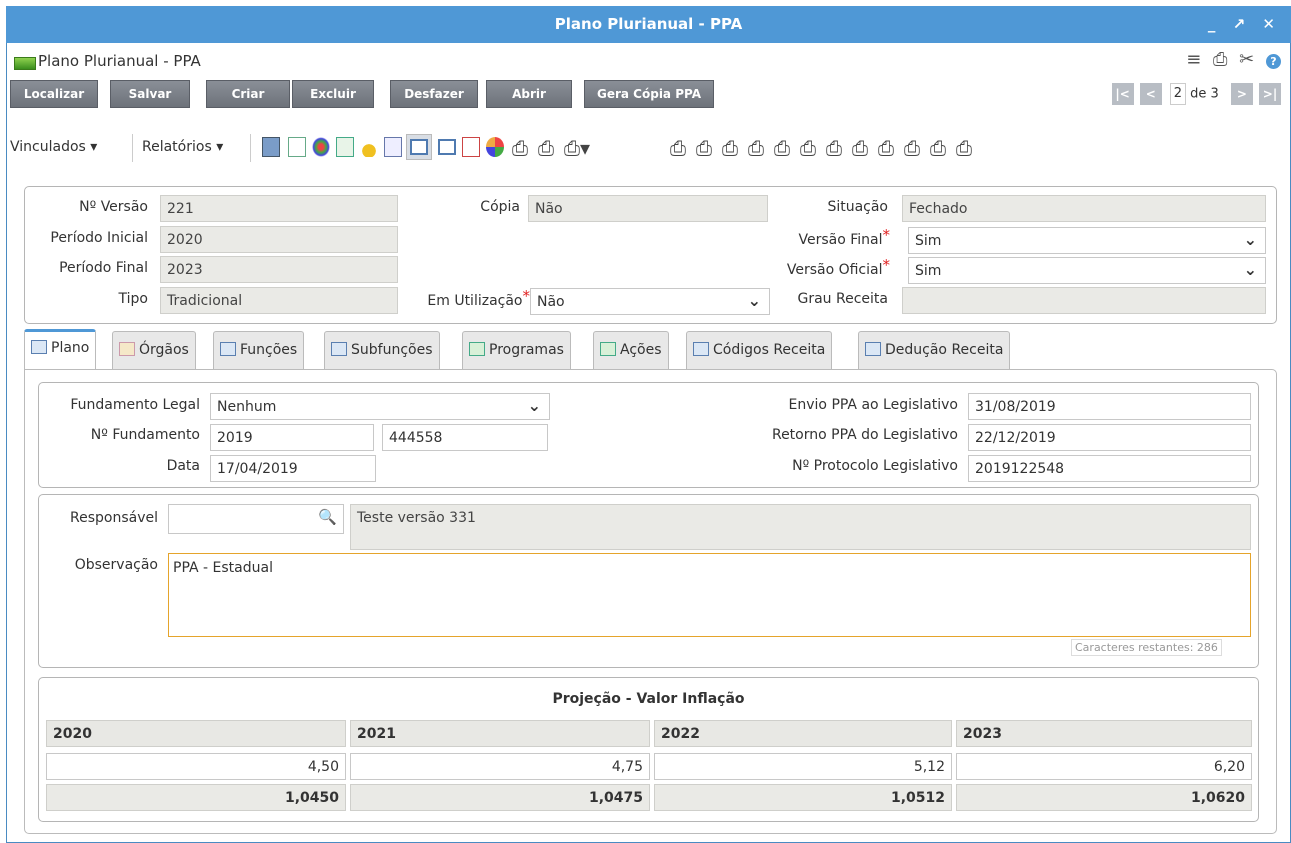 The image size is (1291, 843). What do you see at coordinates (1193, 59) in the screenshot?
I see `menu-icon: ≡` at bounding box center [1193, 59].